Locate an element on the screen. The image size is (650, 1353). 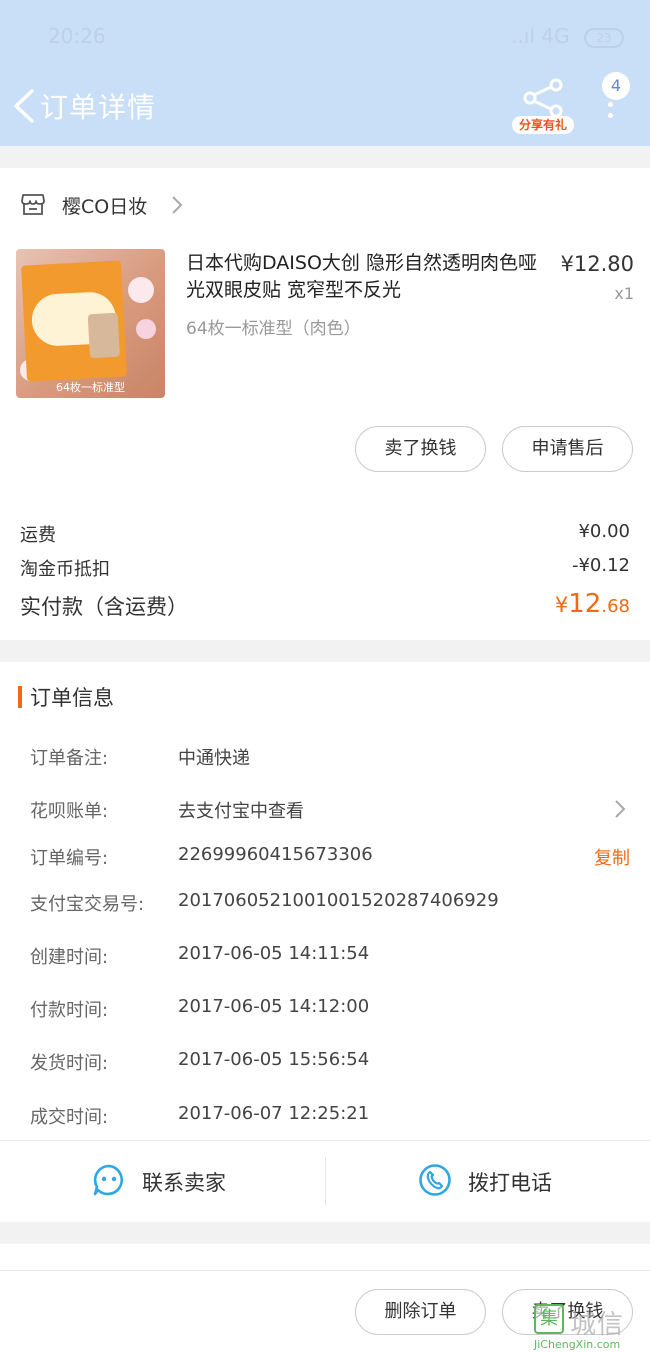
info-row-order-number: 订单编号: 22699960415673306 复制 is located at coordinates (330, 857).